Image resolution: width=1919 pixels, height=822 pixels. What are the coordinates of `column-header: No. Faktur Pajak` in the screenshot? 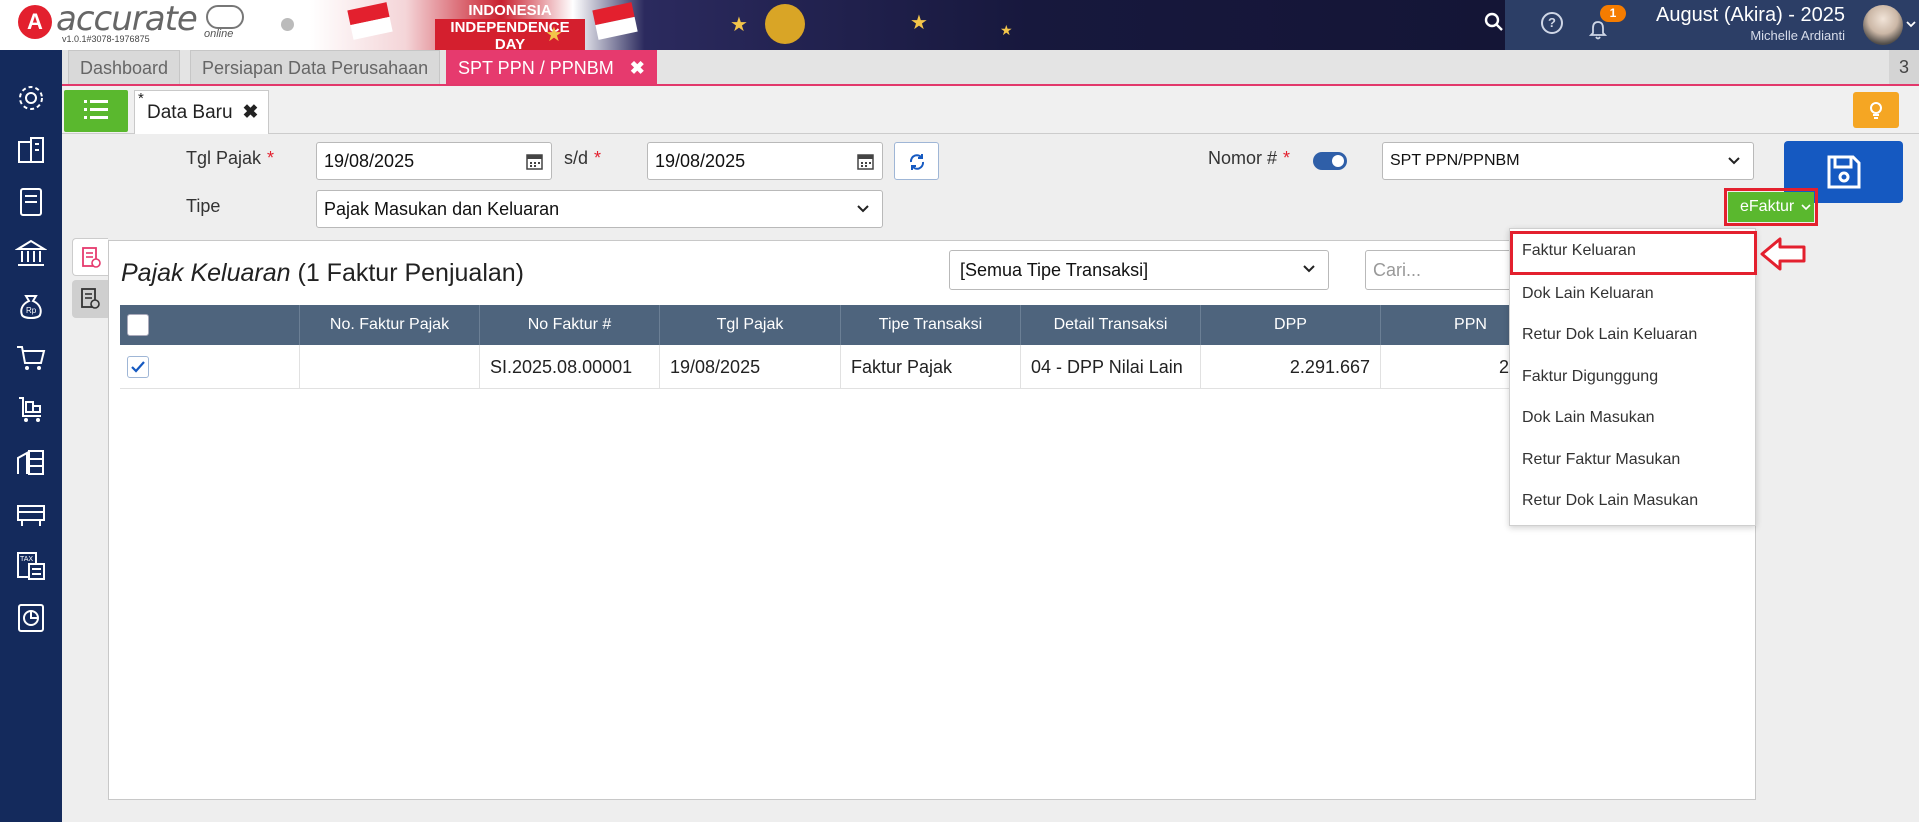 It's located at (390, 325).